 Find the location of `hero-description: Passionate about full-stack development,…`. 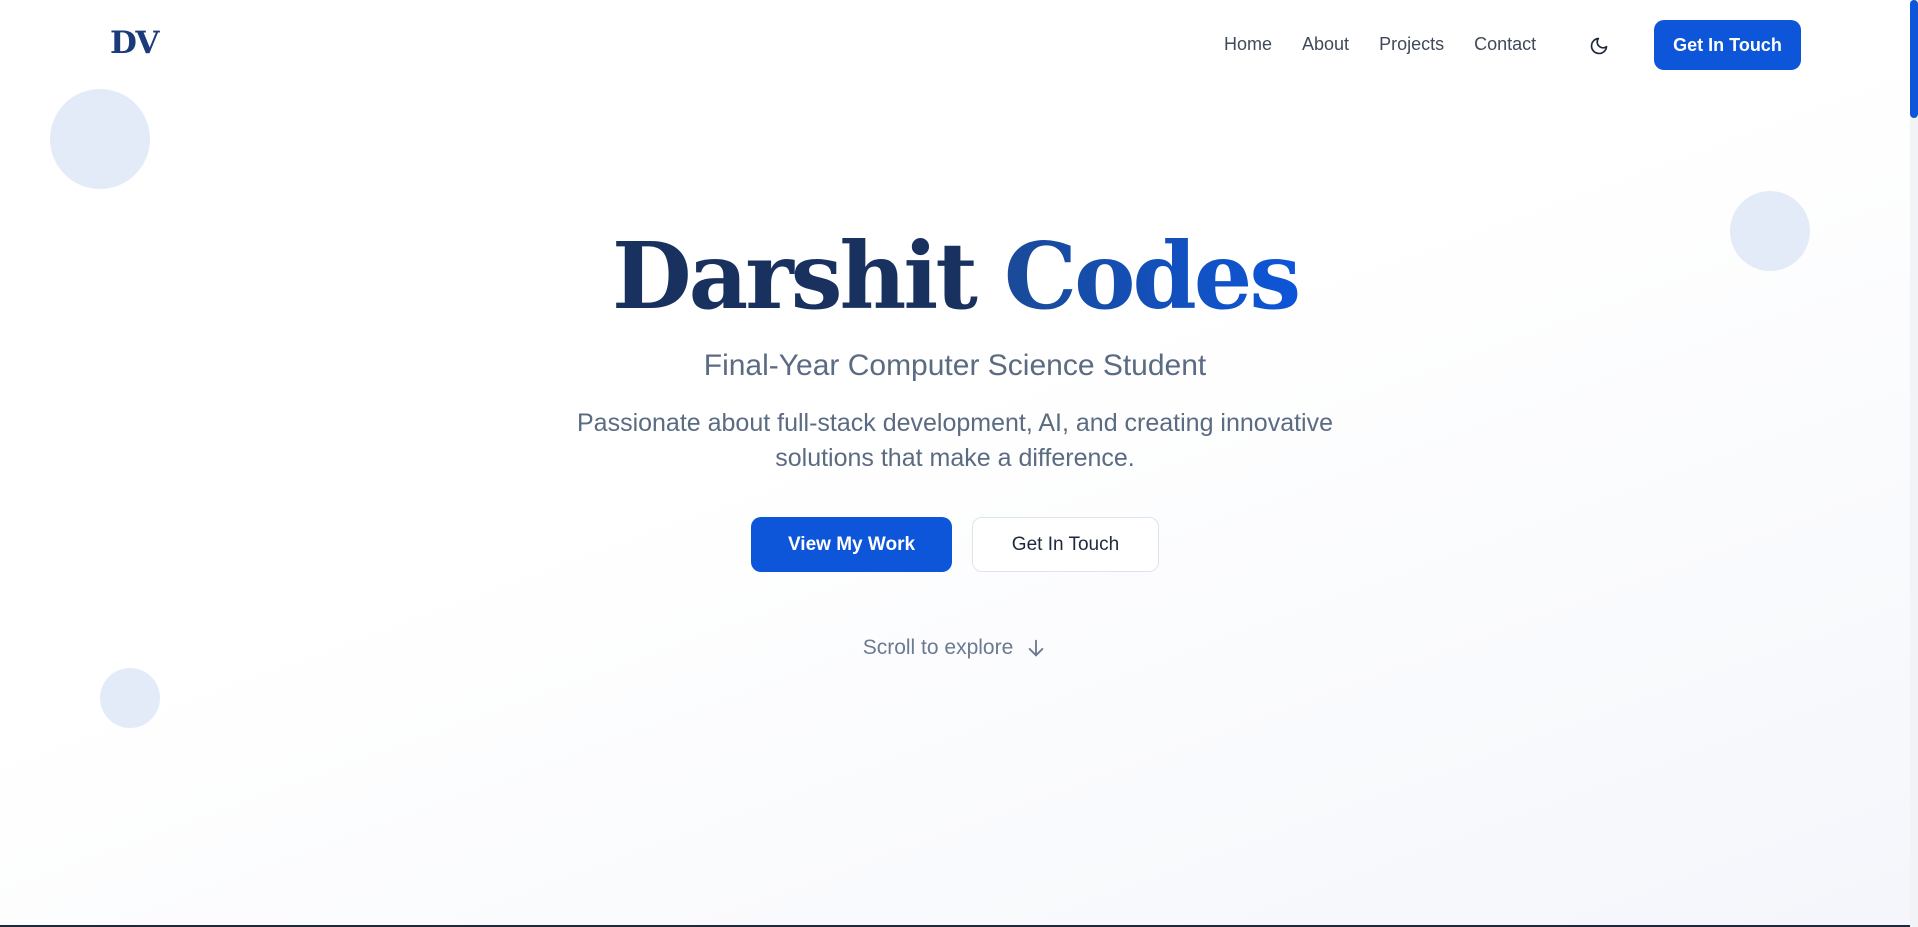

hero-description: Passionate about full-stack development,… is located at coordinates (955, 440).